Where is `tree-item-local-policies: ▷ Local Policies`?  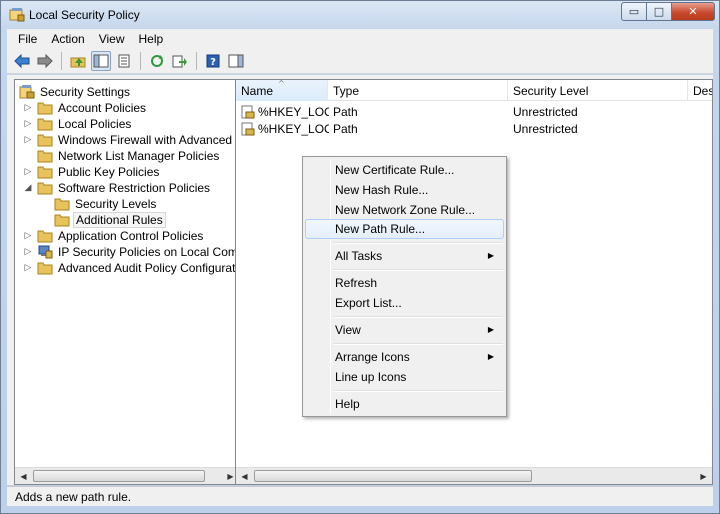
tree-item-local-policies: ▷ Local Policies is located at coordinates (78, 124).